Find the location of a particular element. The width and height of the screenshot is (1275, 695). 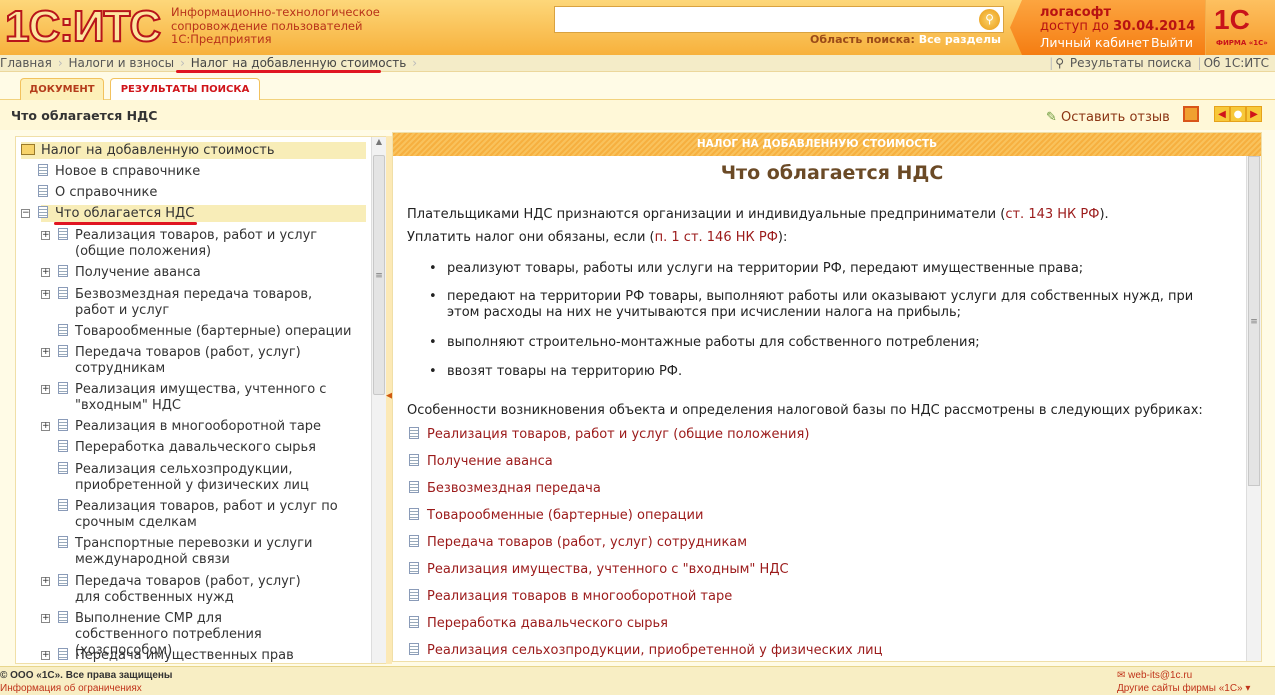

tree-item-label: Что облагается НДС is located at coordinates (125, 213).